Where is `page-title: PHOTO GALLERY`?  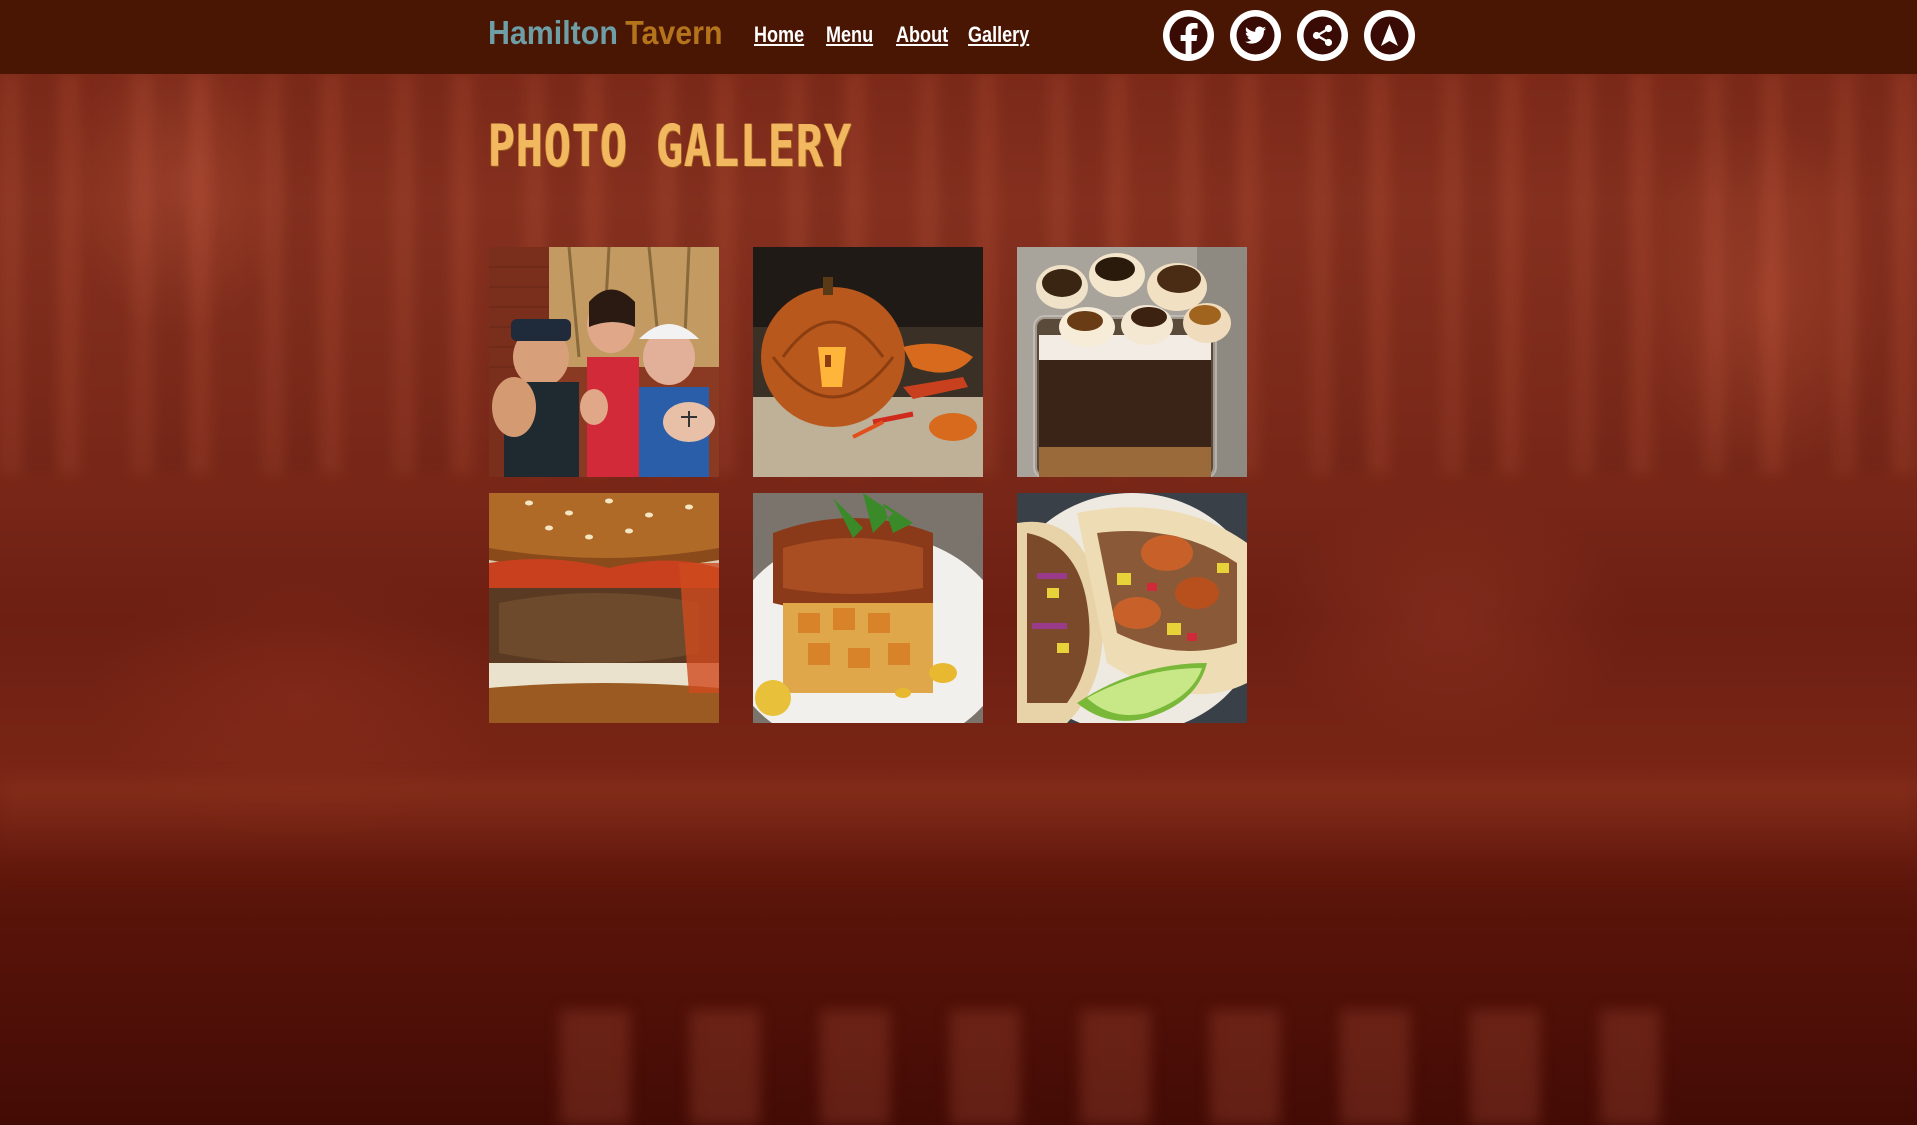 page-title: PHOTO GALLERY is located at coordinates (670, 146).